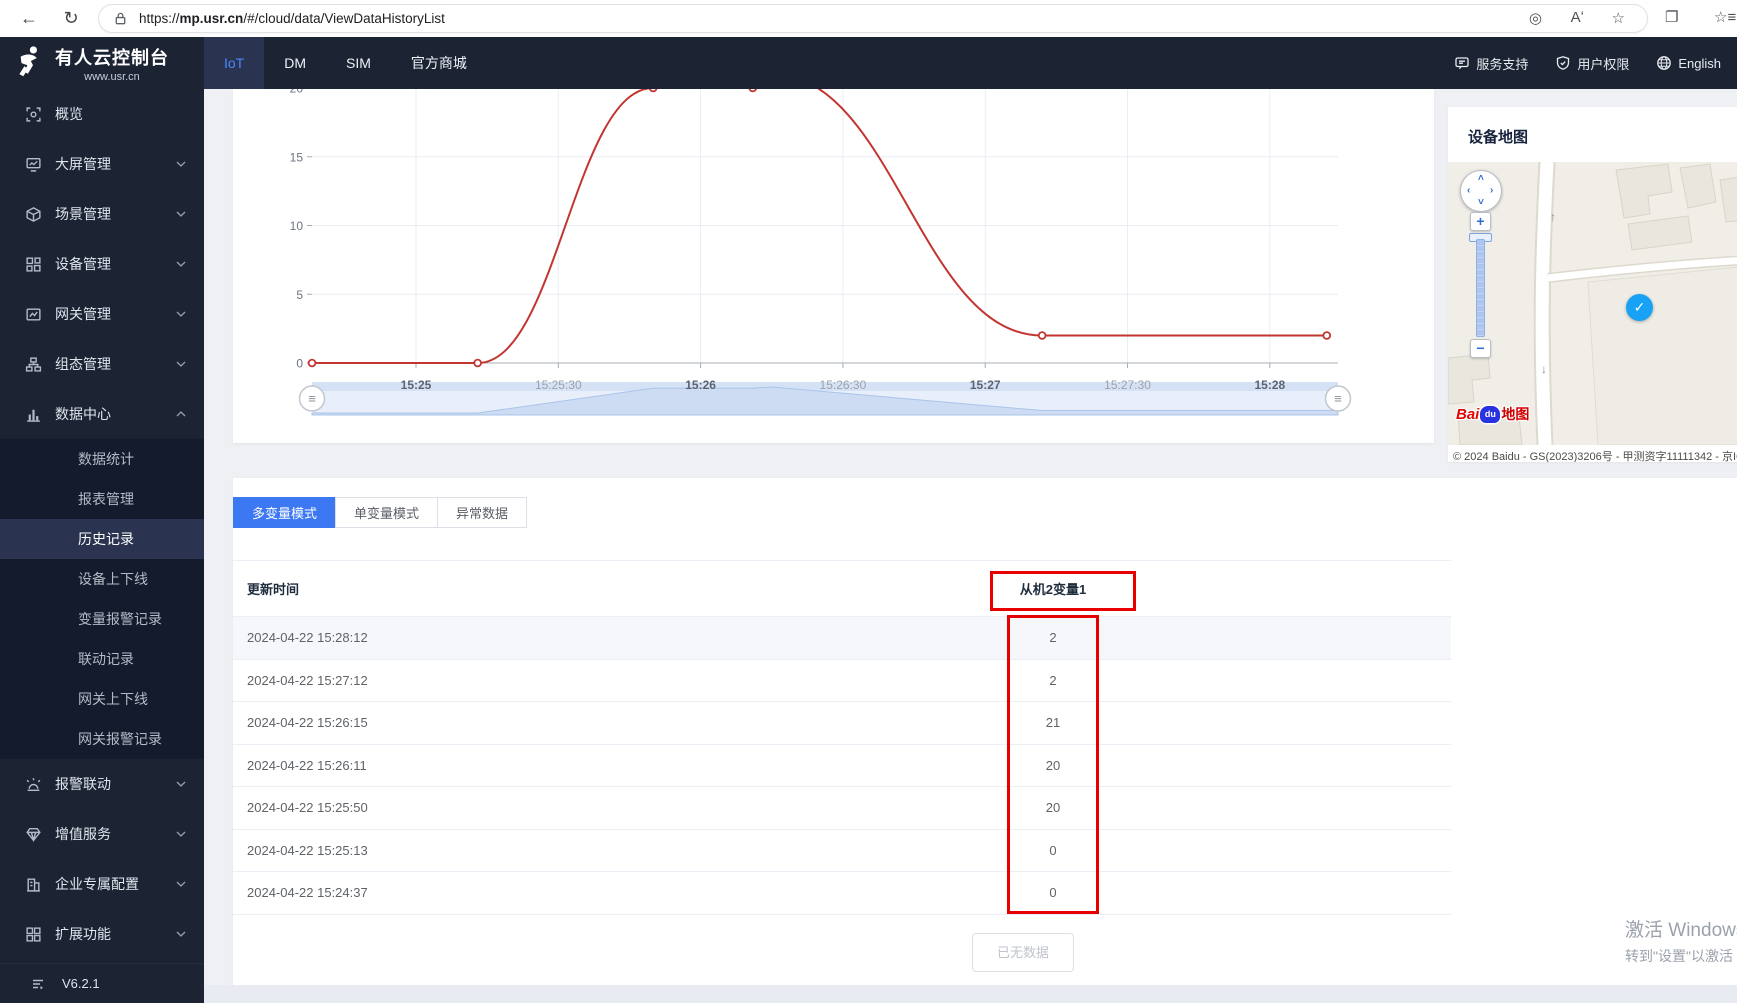  What do you see at coordinates (285, 512) in the screenshot?
I see `mode-tab: 多变量模式` at bounding box center [285, 512].